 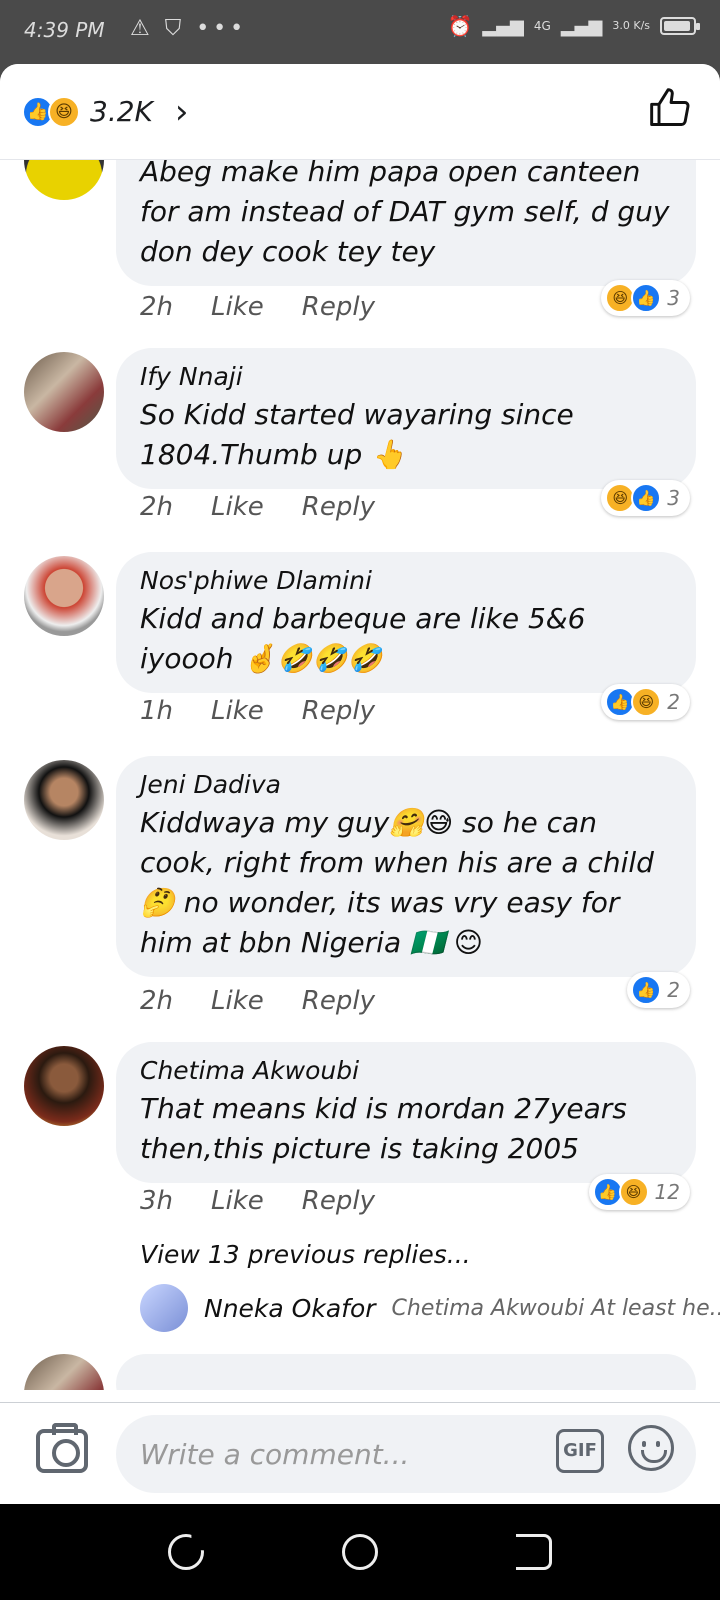 I want to click on comment-actions: 3h Like Reply, so click(x=257, y=1201).